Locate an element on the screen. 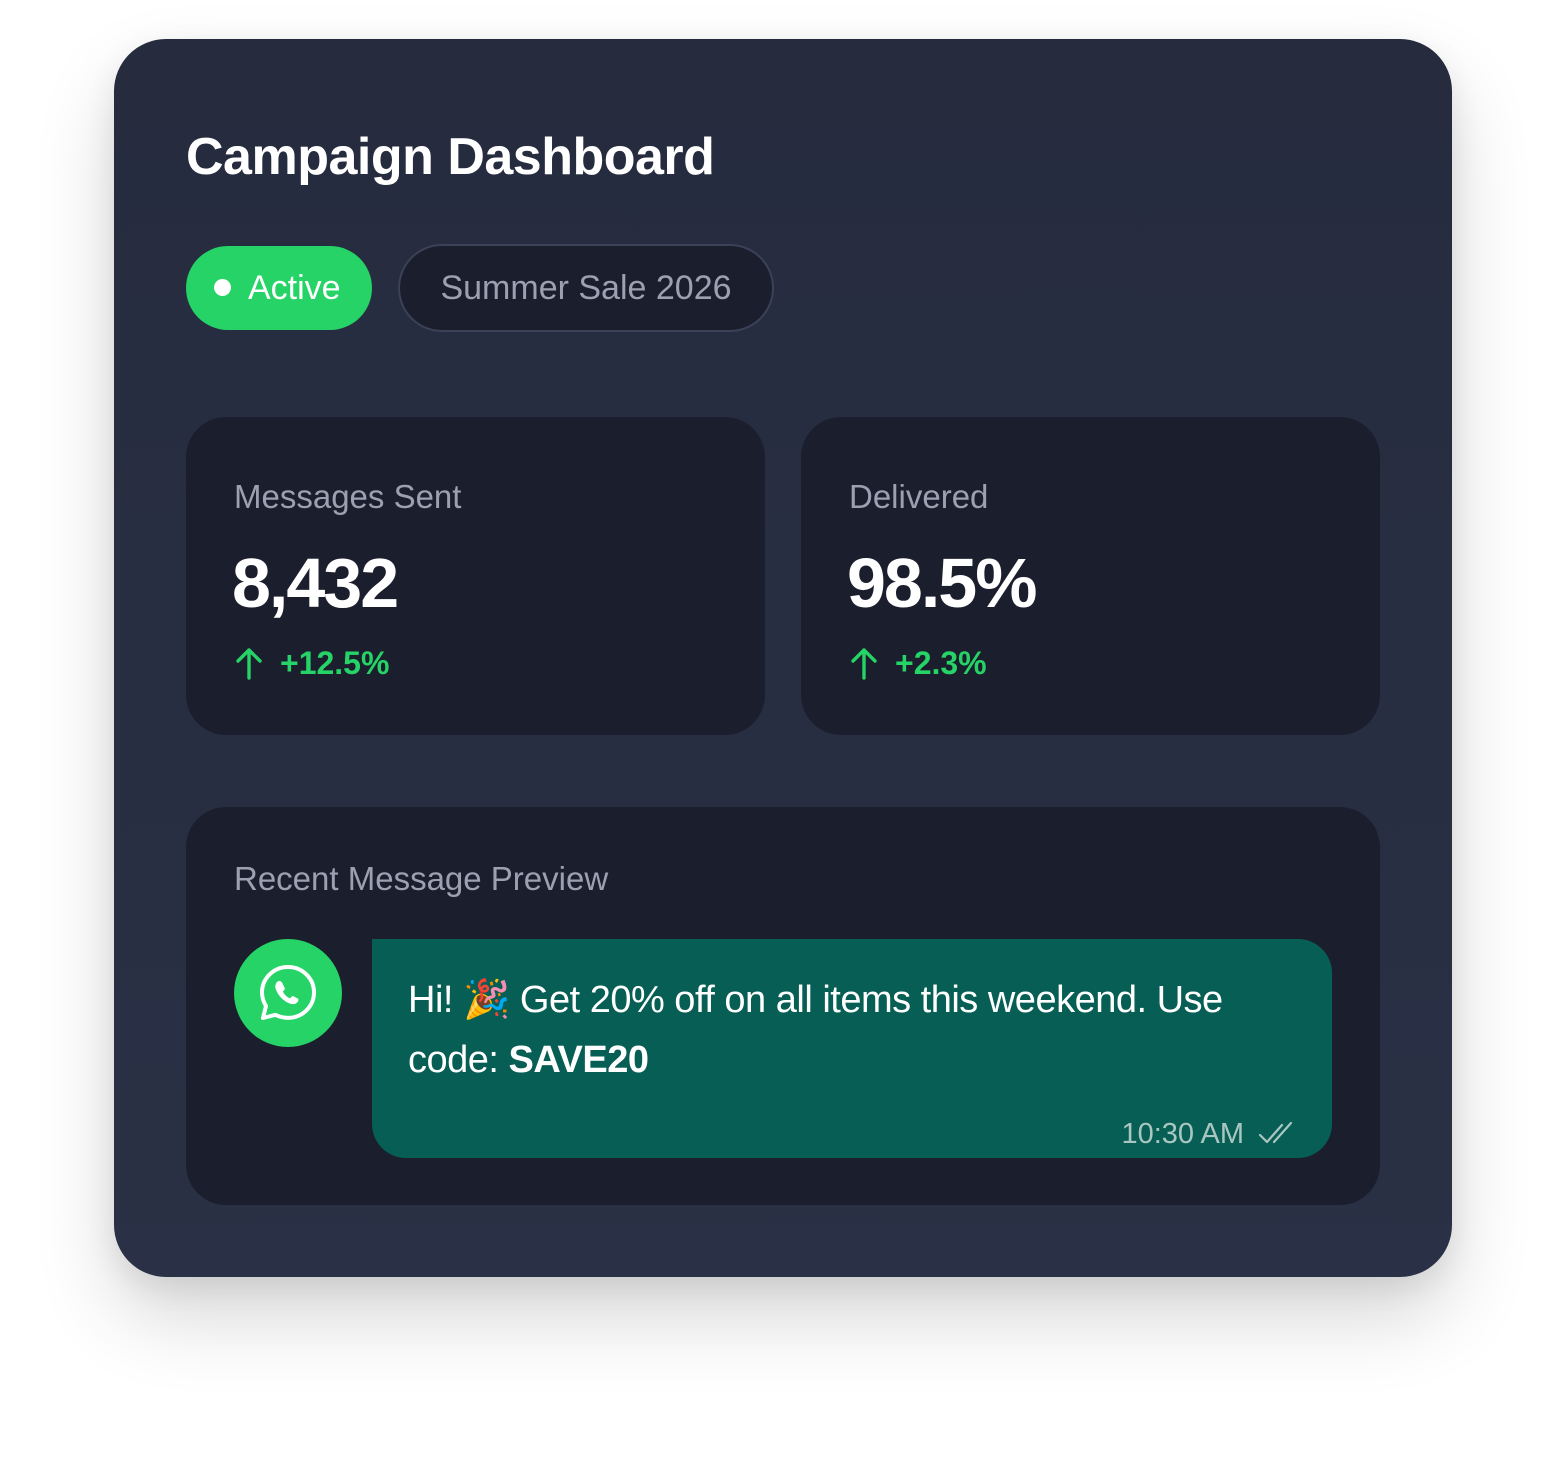 The height and width of the screenshot is (1467, 1566). message-timestamp: 10:30 AM is located at coordinates (1182, 1134).